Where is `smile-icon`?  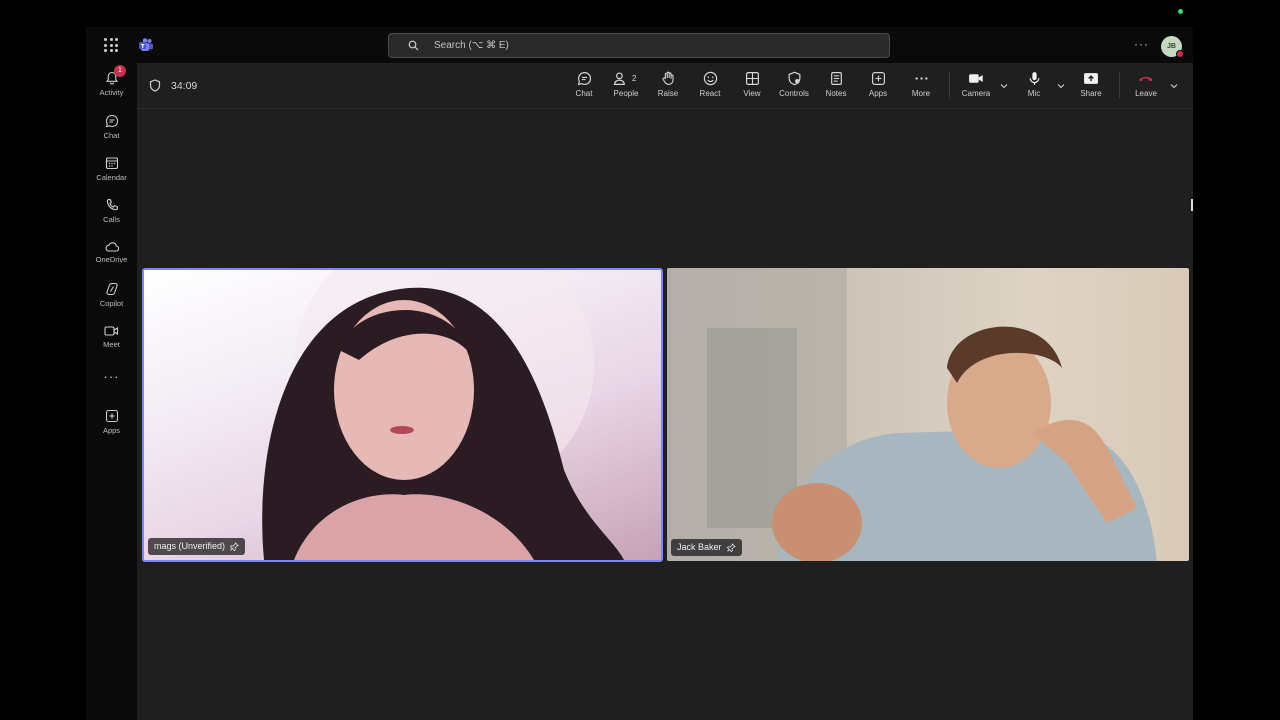
smile-icon is located at coordinates (710, 78).